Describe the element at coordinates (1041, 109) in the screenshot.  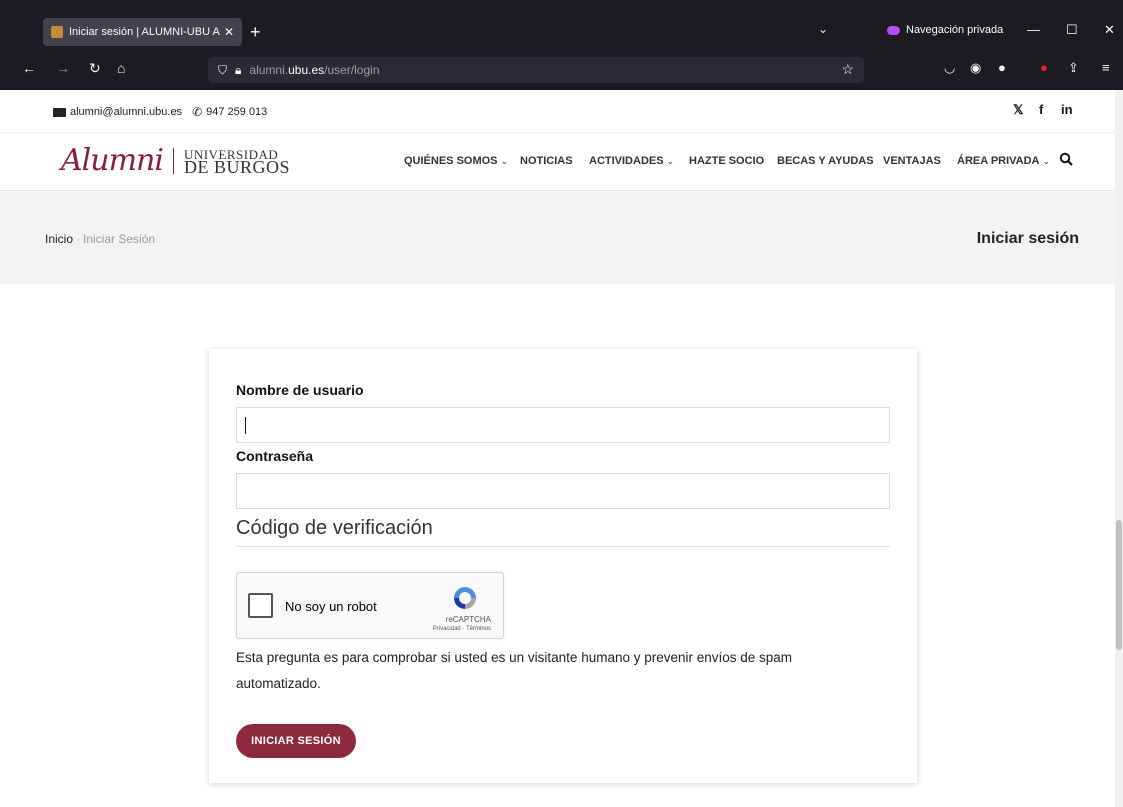
I see `facebook-icon: f` at that location.